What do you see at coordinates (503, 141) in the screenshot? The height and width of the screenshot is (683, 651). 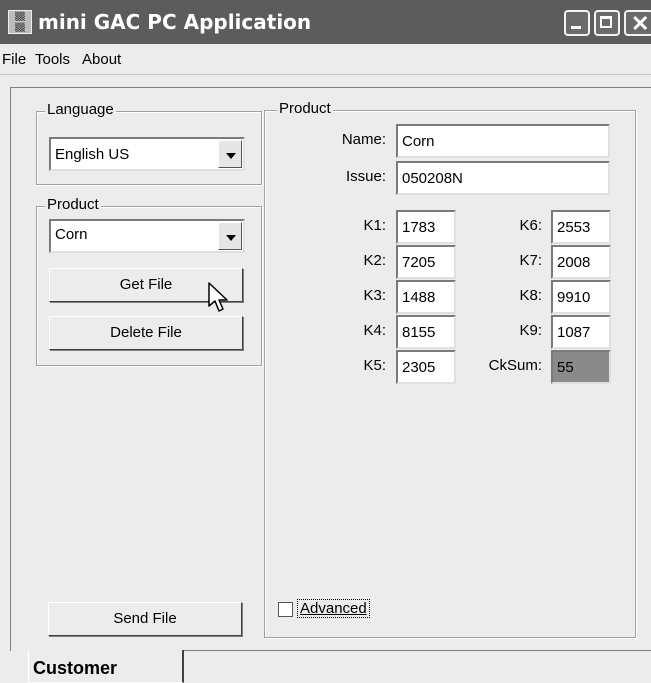 I see `name-field: Corn` at bounding box center [503, 141].